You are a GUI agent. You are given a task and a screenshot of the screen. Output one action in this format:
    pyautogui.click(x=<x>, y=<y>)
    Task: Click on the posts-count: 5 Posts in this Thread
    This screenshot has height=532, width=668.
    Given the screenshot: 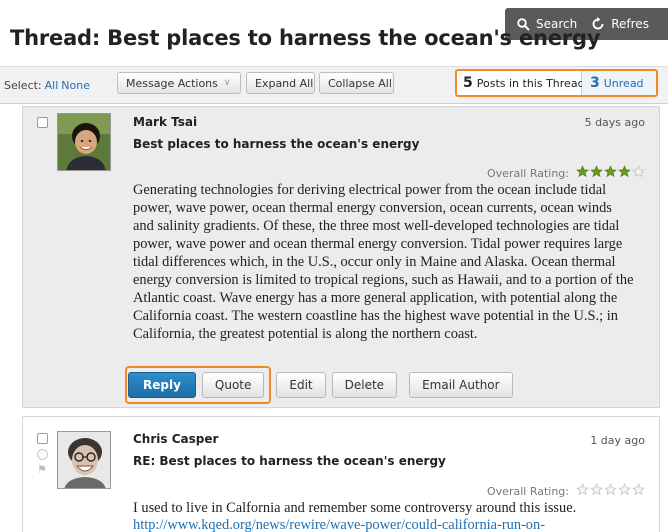 What is the action you would take?
    pyautogui.click(x=521, y=83)
    